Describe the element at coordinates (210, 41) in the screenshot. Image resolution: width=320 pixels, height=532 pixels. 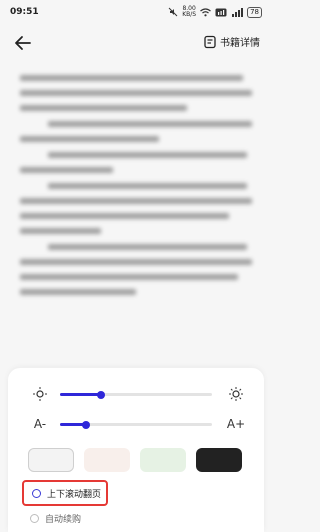
I see `book-details-icon` at that location.